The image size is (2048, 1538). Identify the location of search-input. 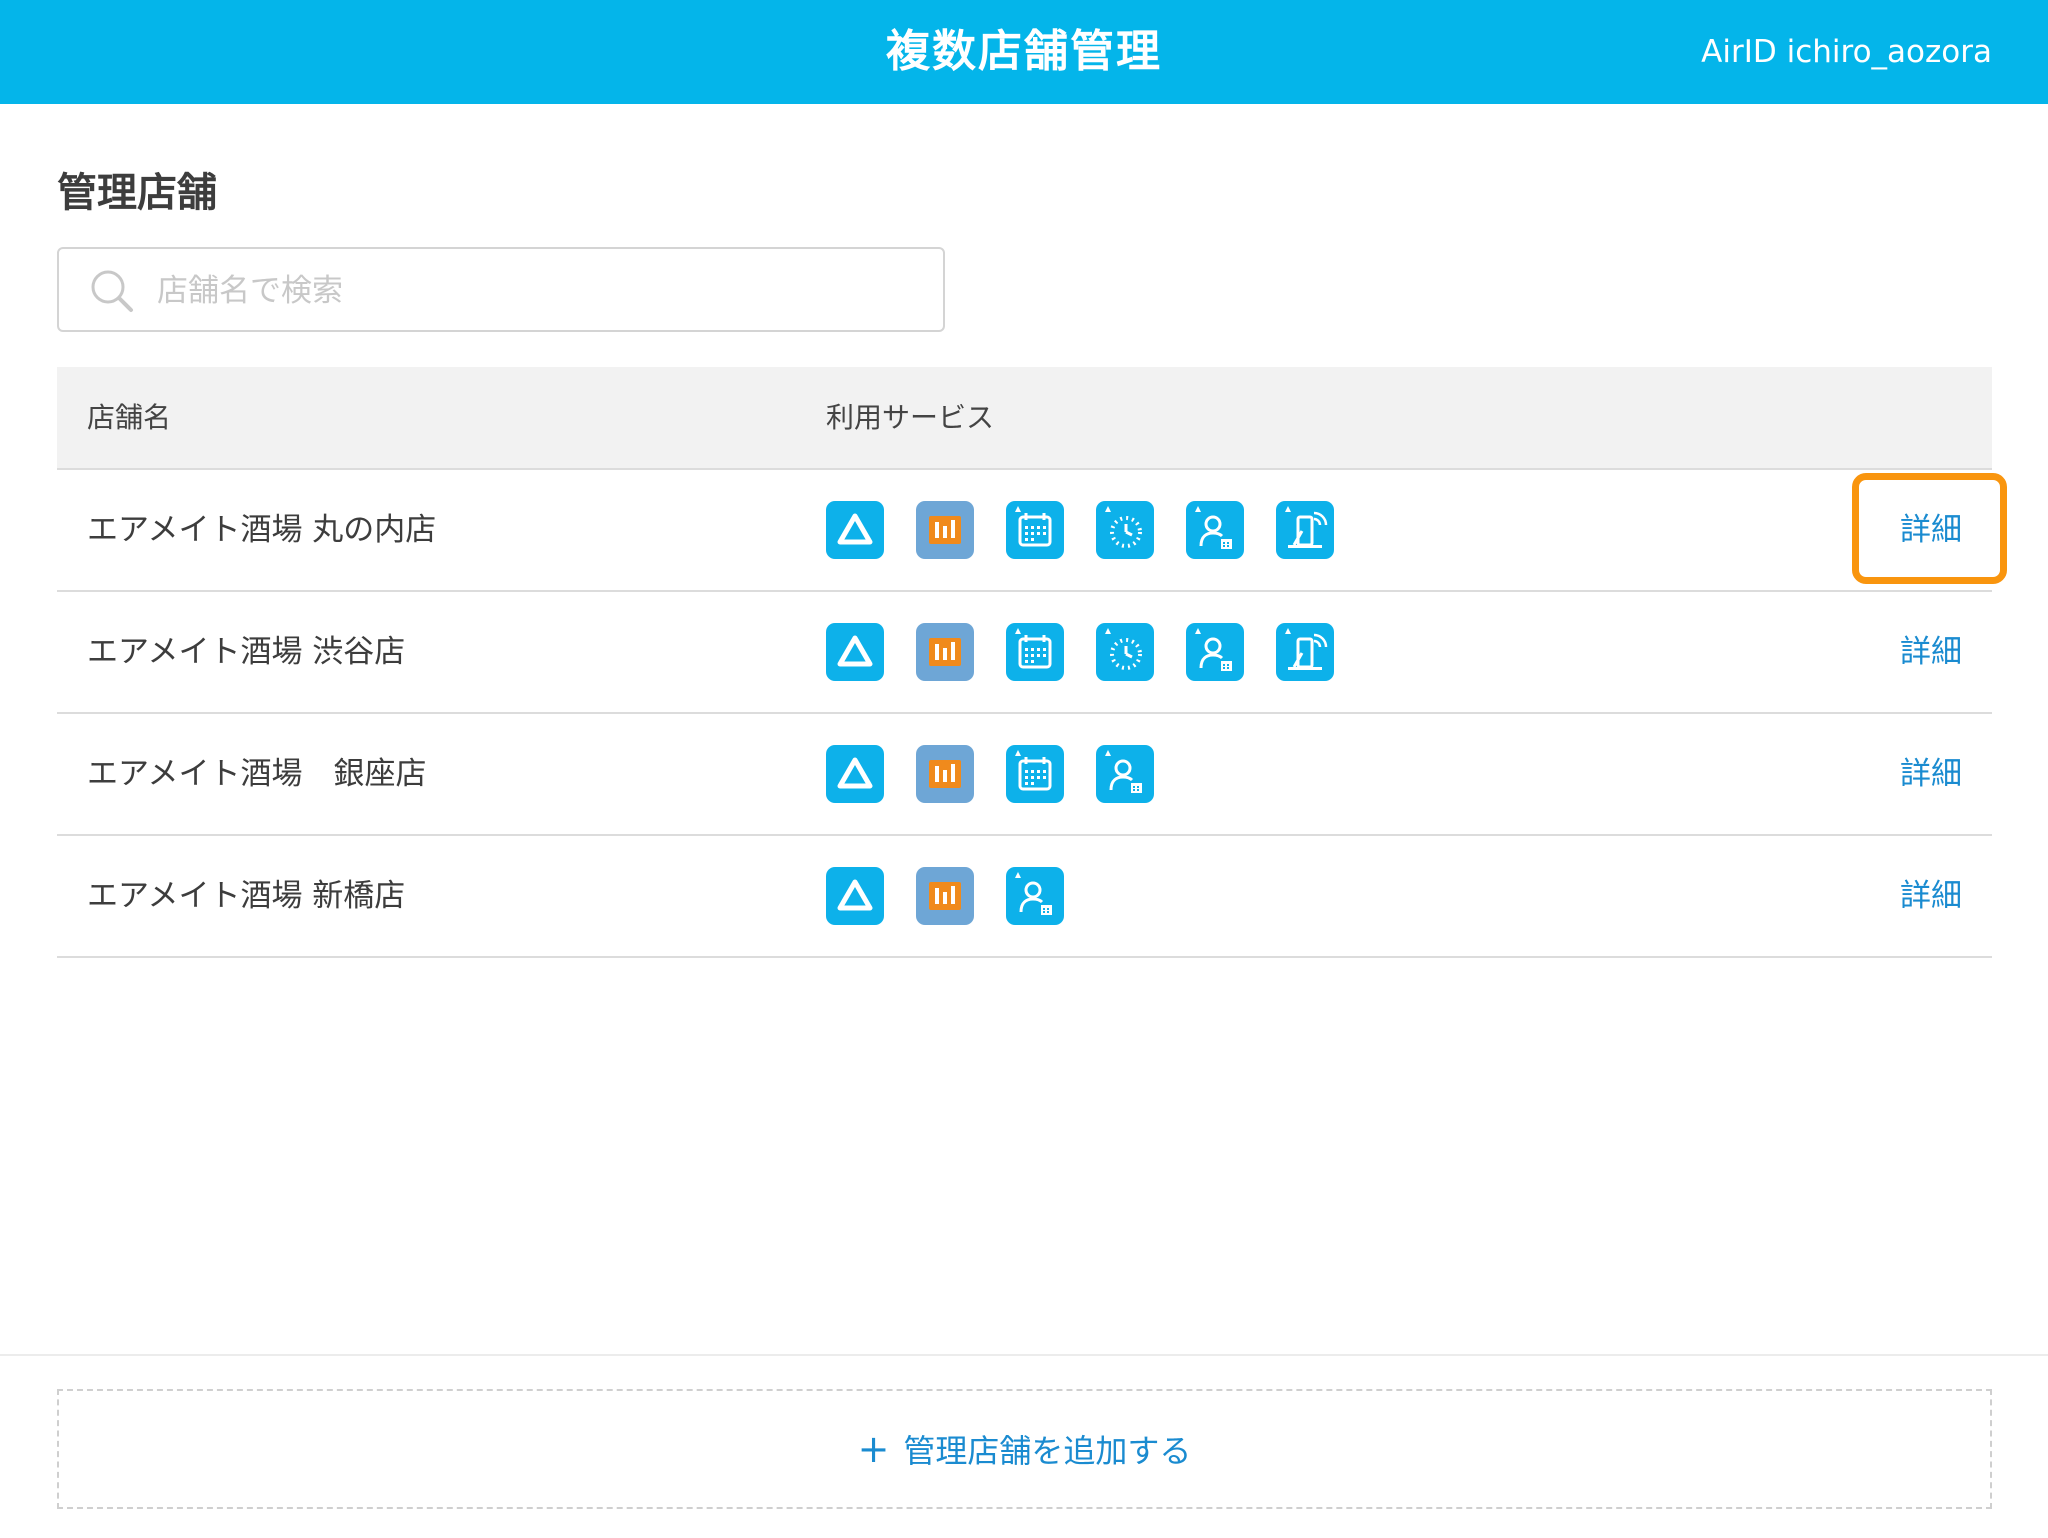
(537, 290).